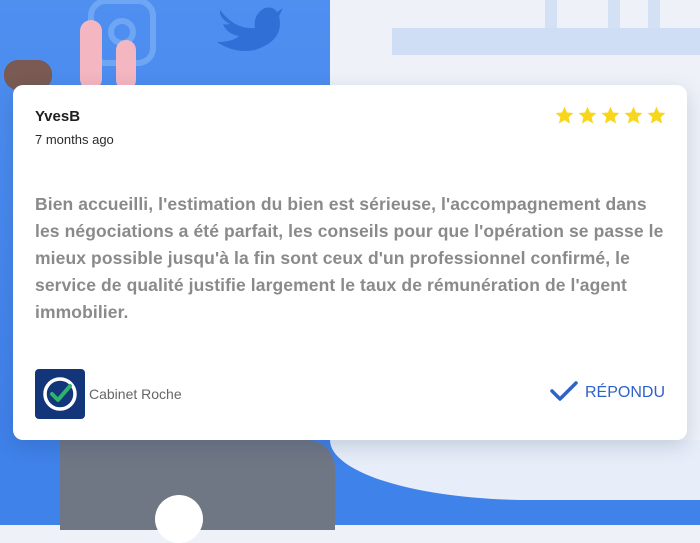 The height and width of the screenshot is (543, 700). I want to click on owner-name: Cabinet Roche, so click(135, 394).